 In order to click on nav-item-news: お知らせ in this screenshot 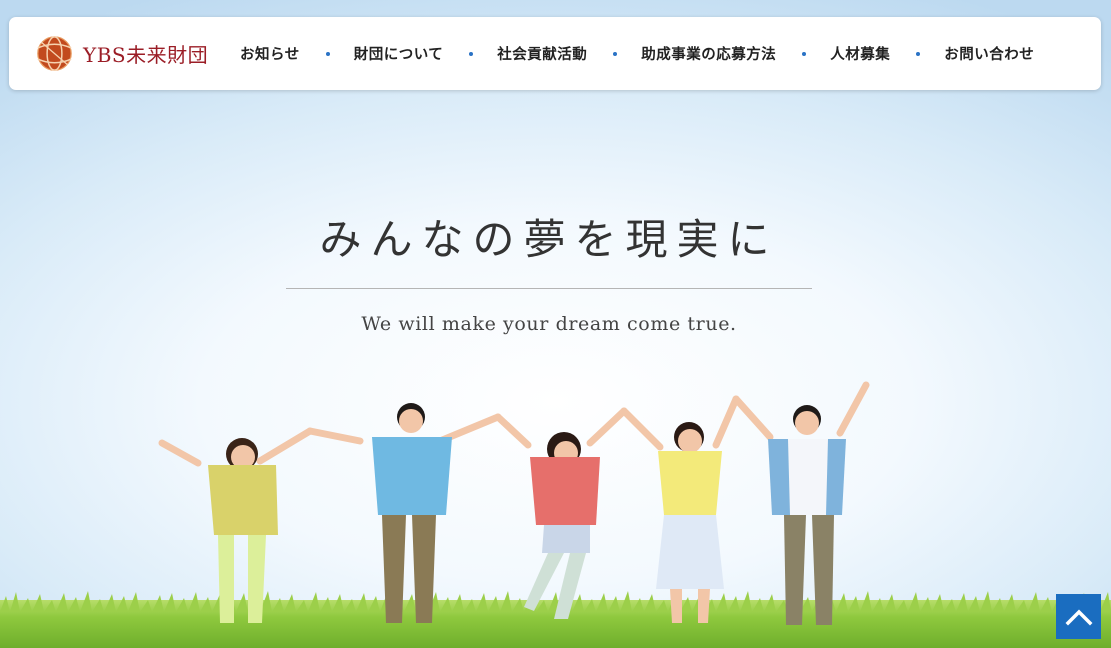, I will do `click(270, 53)`.